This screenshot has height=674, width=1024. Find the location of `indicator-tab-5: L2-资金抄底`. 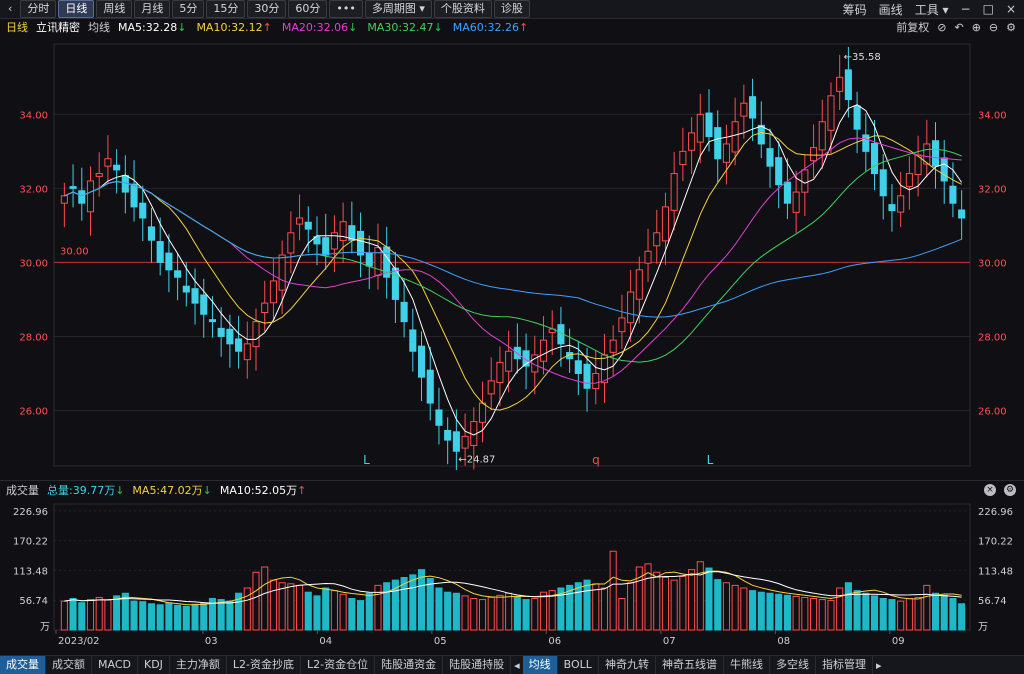

indicator-tab-5: L2-资金抄底 is located at coordinates (264, 665).